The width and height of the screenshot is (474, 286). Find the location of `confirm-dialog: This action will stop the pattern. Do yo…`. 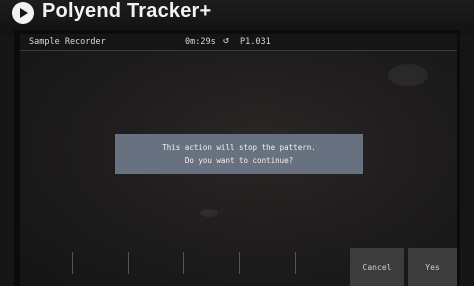

confirm-dialog: This action will stop the pattern. Do yo… is located at coordinates (239, 154).